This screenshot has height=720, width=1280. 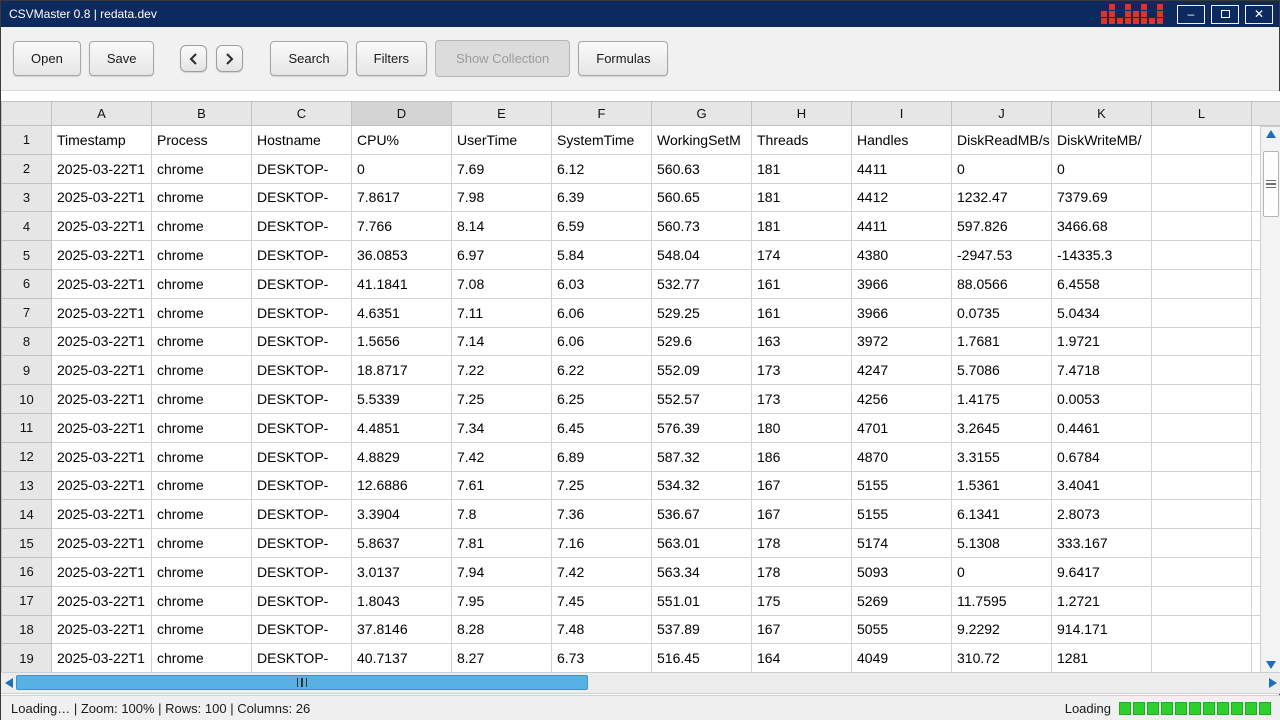 What do you see at coordinates (801, 514) in the screenshot?
I see `cell-H14: 167` at bounding box center [801, 514].